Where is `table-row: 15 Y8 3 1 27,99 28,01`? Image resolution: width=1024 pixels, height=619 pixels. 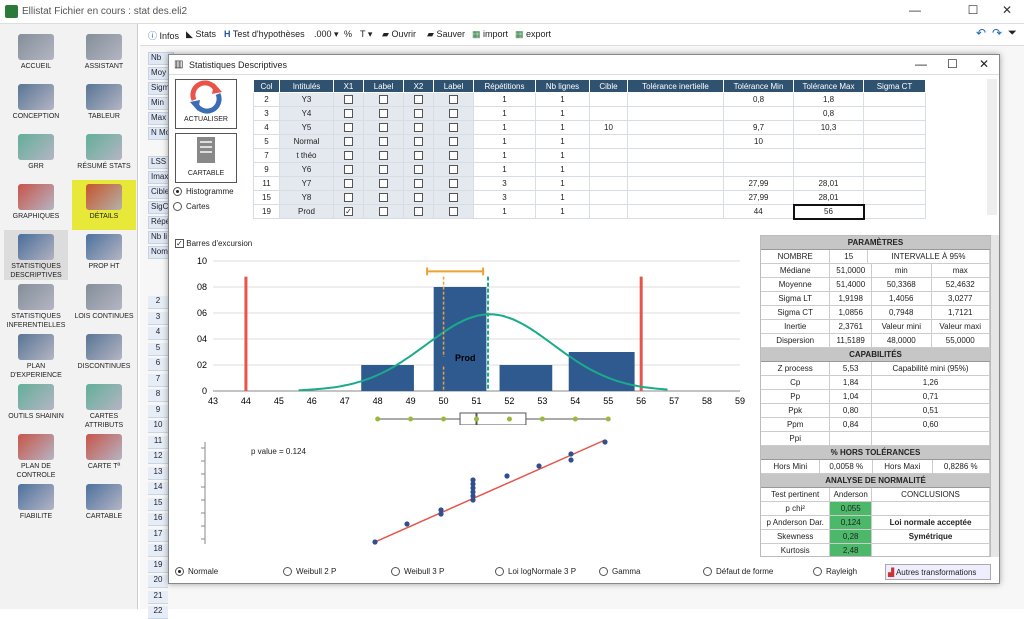 table-row: 15 Y8 3 1 27,99 28,01 is located at coordinates (589, 197).